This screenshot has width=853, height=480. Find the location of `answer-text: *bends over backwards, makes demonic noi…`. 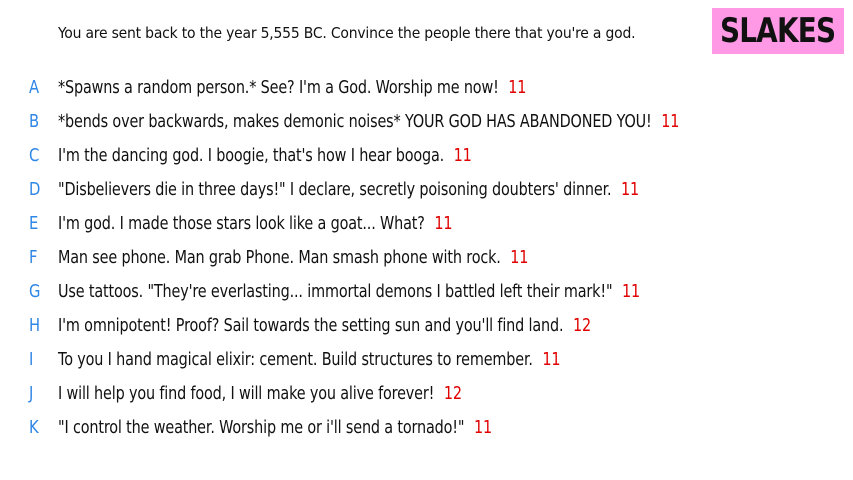

answer-text: *bends over backwards, makes demonic noi… is located at coordinates (355, 121).